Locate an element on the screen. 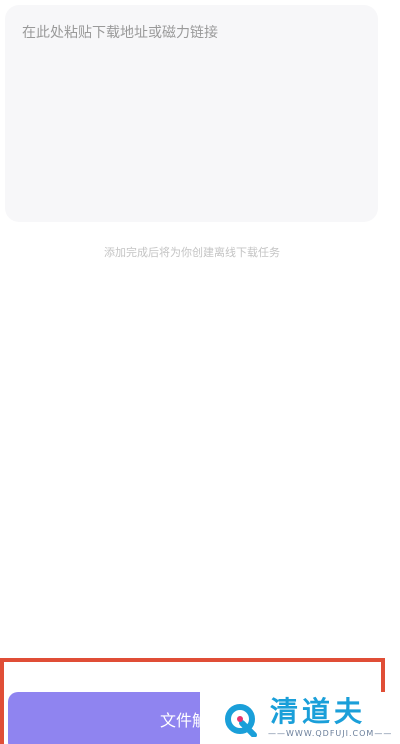  watermark: 清道夫 ——WWW.QDFUJI.COM—— is located at coordinates (300, 718).